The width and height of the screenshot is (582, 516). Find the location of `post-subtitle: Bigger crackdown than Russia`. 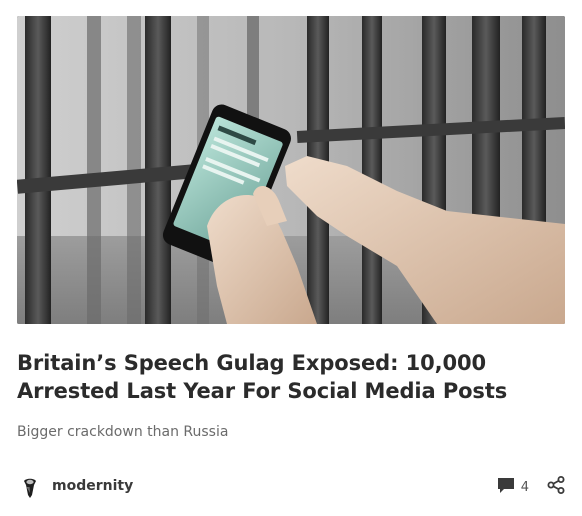

post-subtitle: Bigger crackdown than Russia is located at coordinates (123, 432).